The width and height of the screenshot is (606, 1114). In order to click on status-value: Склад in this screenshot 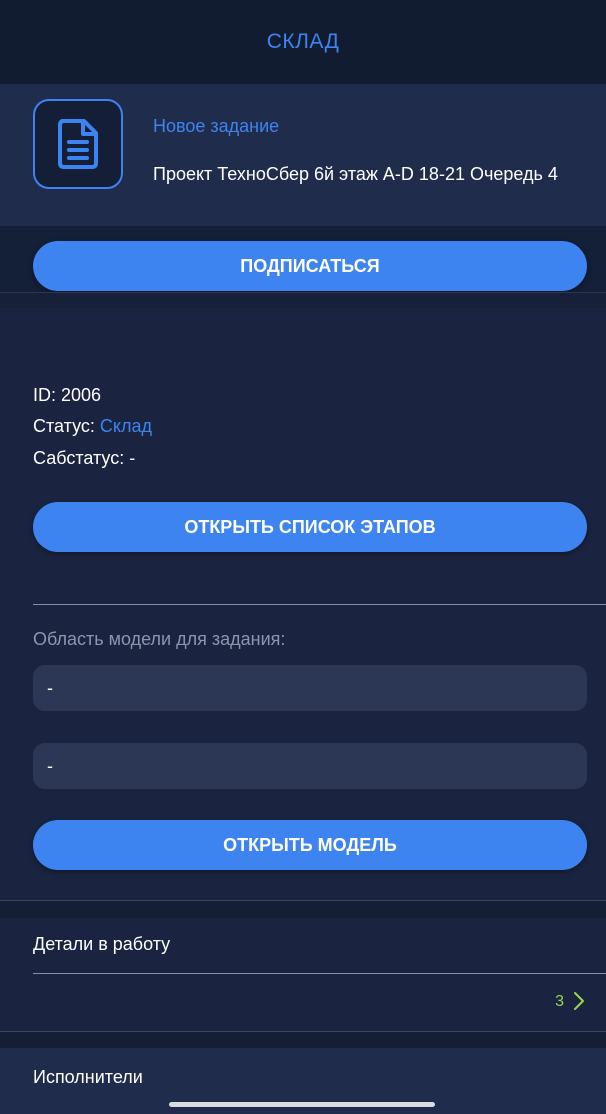, I will do `click(125, 426)`.